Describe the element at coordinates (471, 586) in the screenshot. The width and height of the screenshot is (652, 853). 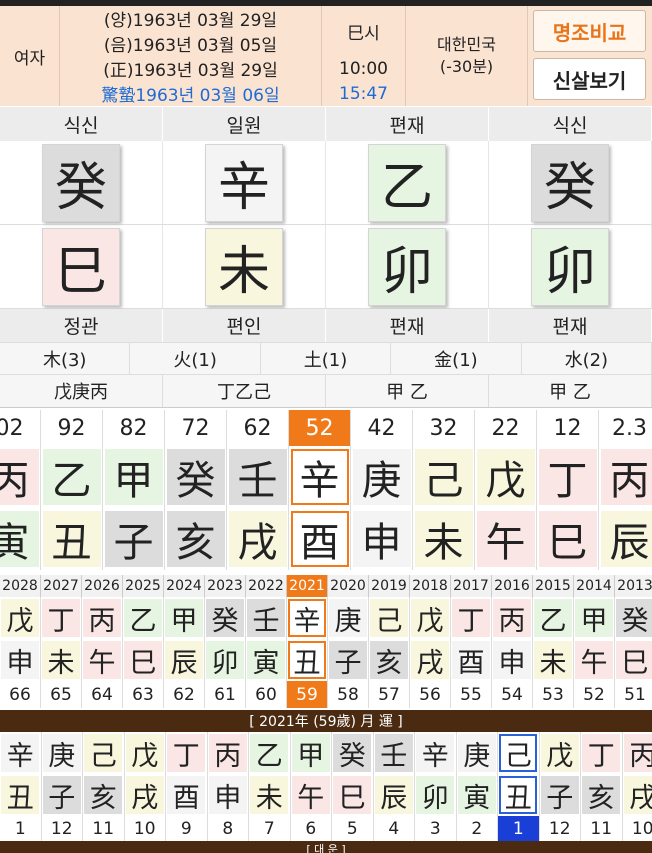
I see `yearly-year: 2017` at that location.